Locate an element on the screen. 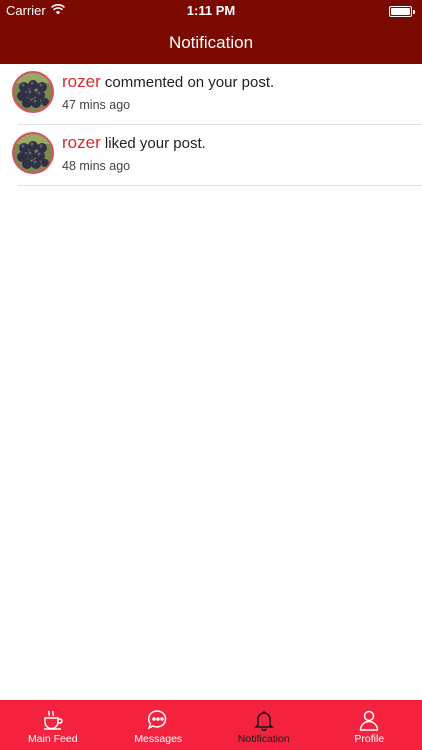 This screenshot has width=422, height=750. notification-text: rozer liked your post. 48 mins ago is located at coordinates (134, 153).